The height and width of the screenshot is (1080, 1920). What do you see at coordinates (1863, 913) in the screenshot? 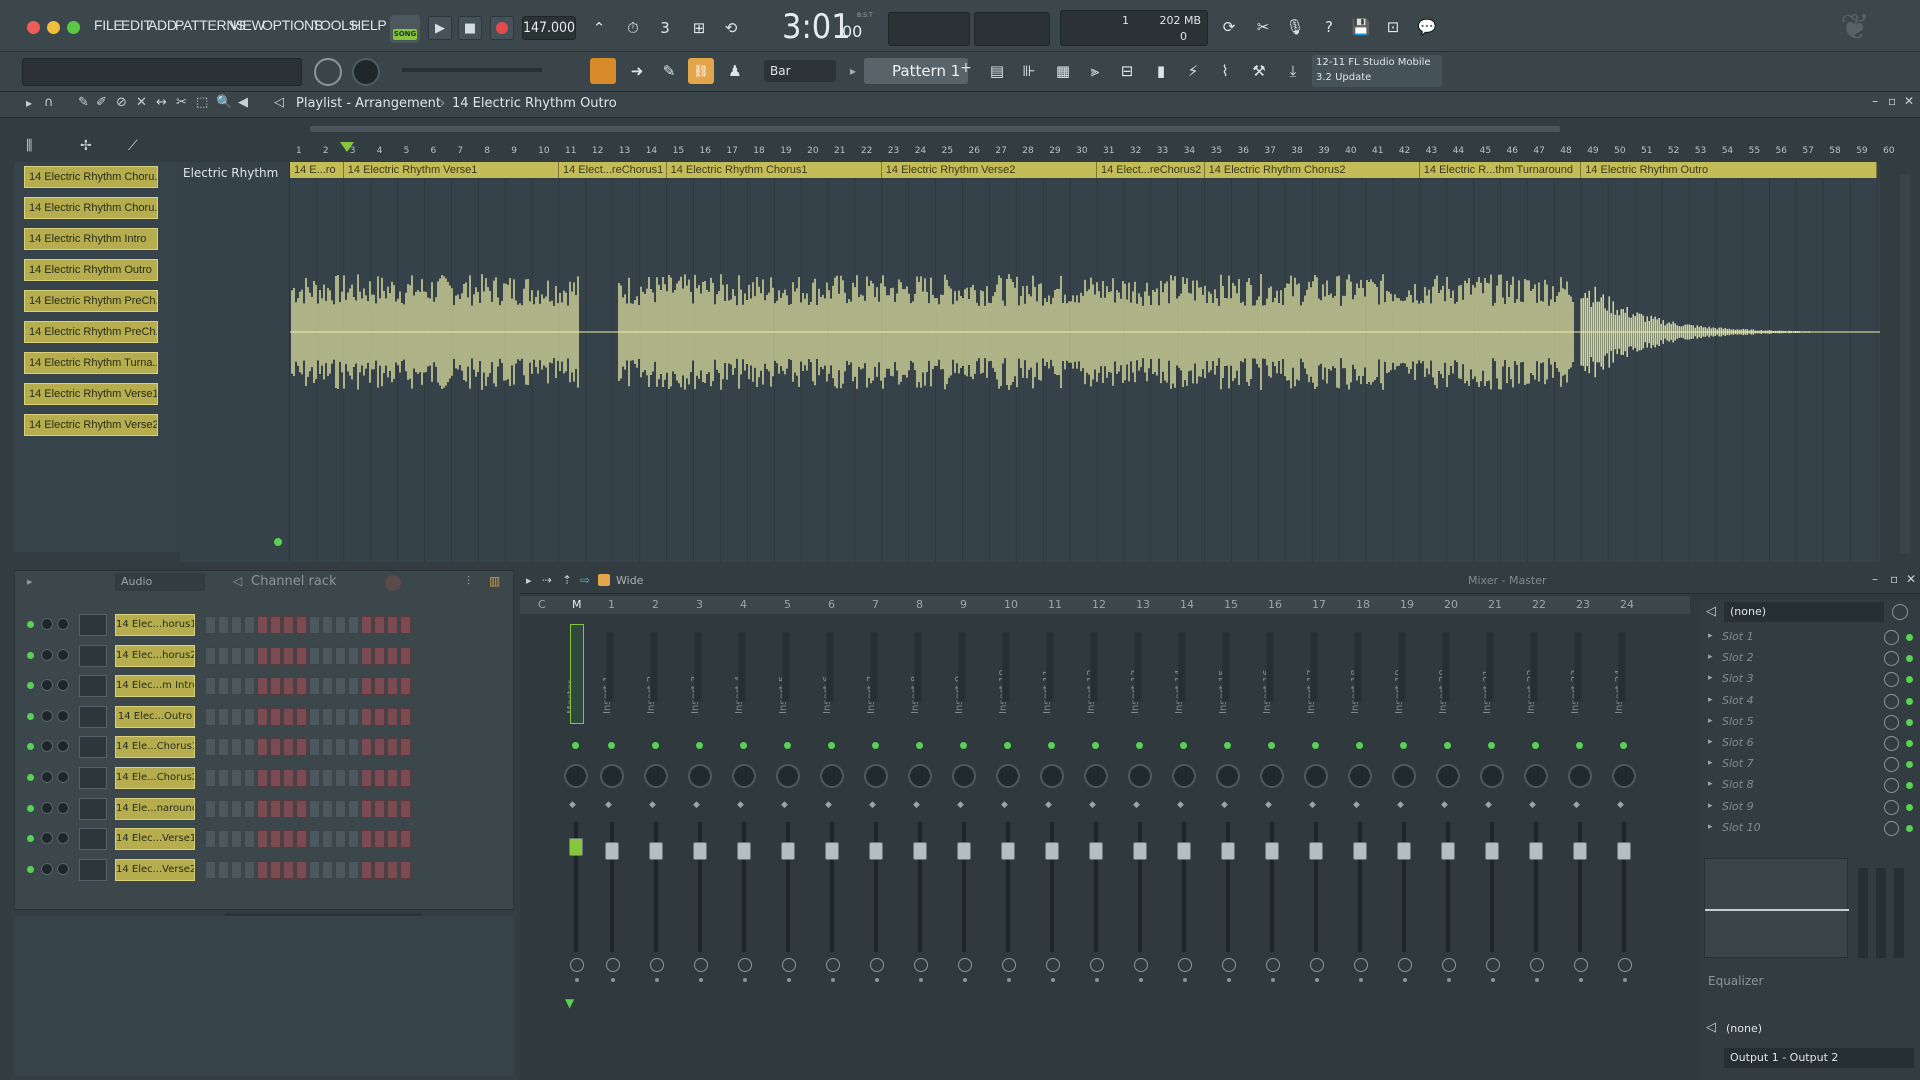
I see `eq-band-1-fader` at bounding box center [1863, 913].